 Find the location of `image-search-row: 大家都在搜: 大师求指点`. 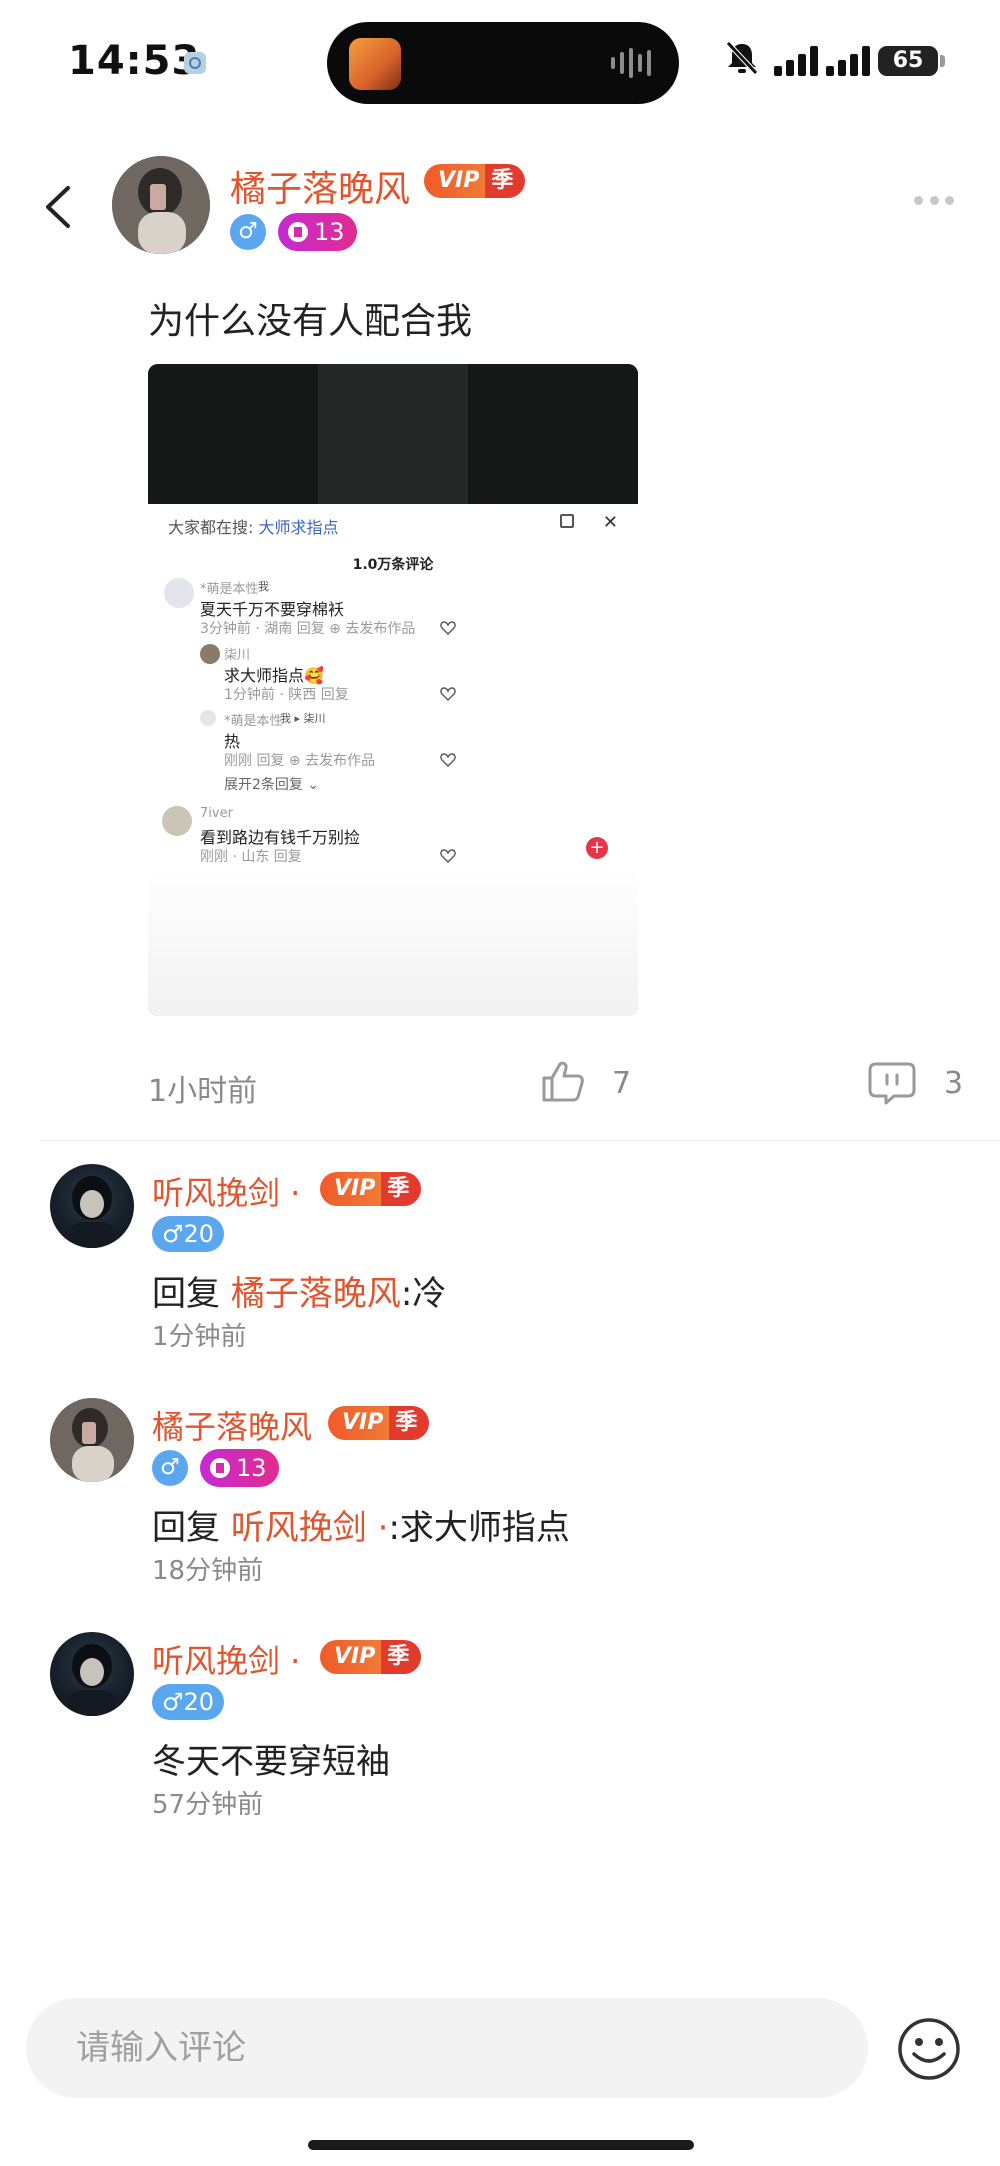

image-search-row: 大家都在搜: 大师求指点 is located at coordinates (253, 526).